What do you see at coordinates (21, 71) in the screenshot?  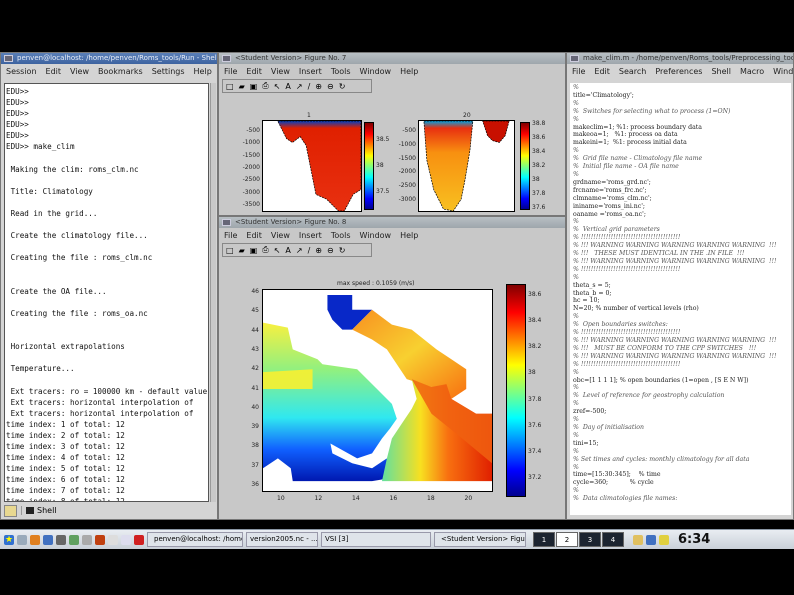 I see `menu-session: Session` at bounding box center [21, 71].